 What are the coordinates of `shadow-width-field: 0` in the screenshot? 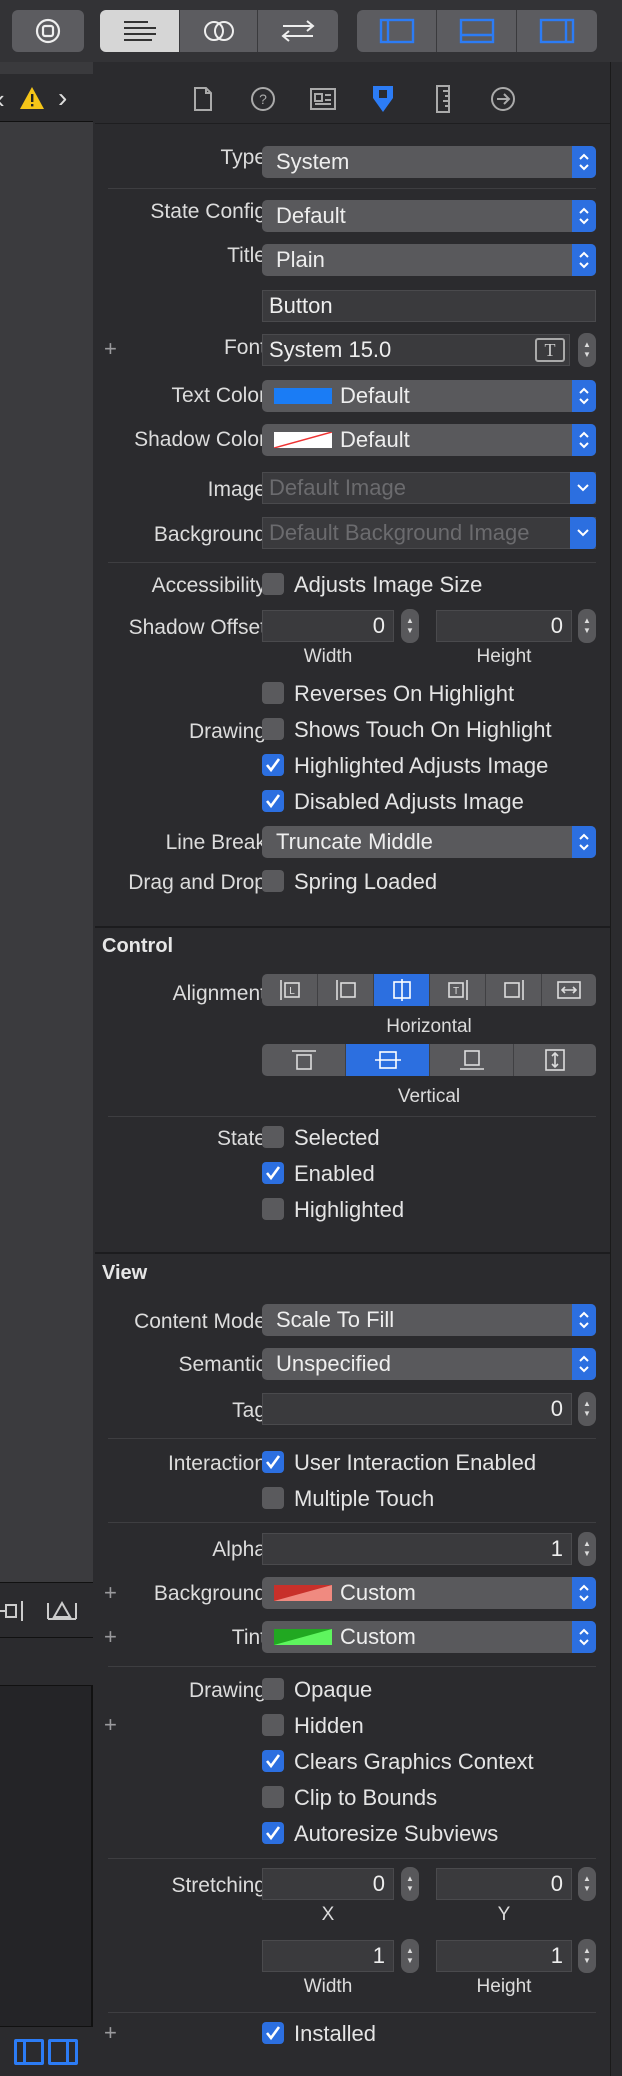 It's located at (328, 626).